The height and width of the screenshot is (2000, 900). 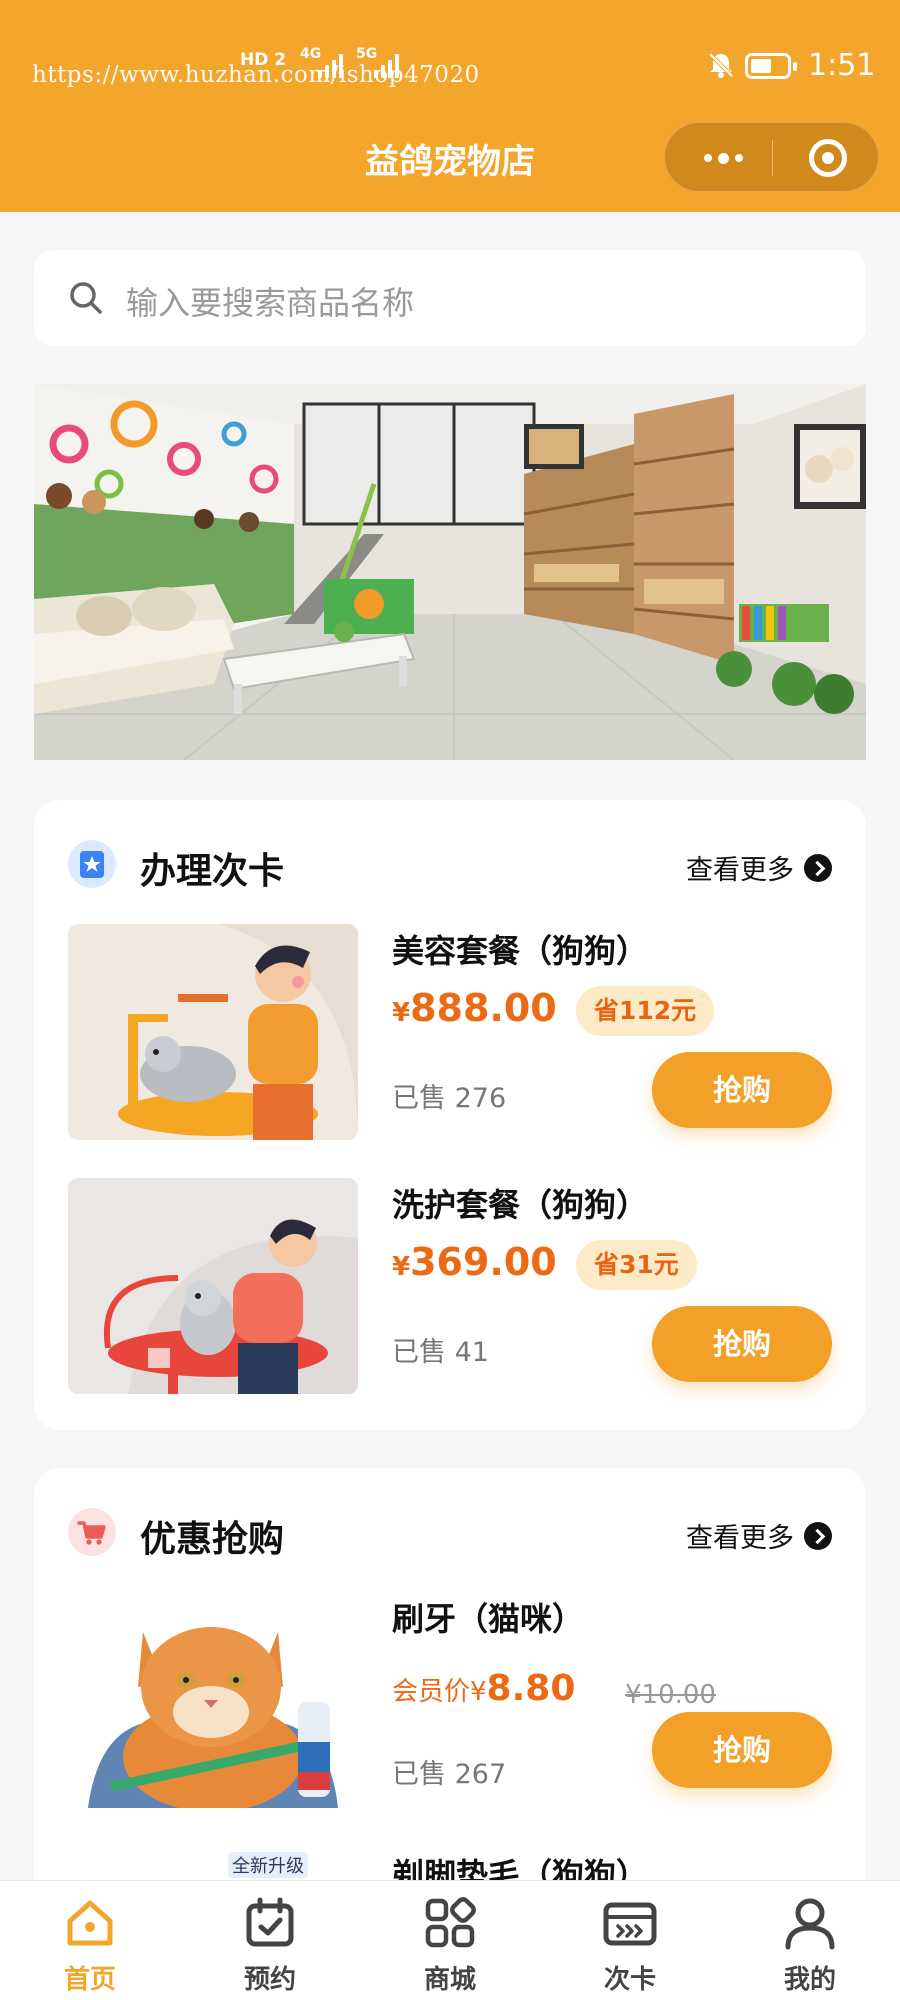 I want to click on battery-icon, so click(x=771, y=66).